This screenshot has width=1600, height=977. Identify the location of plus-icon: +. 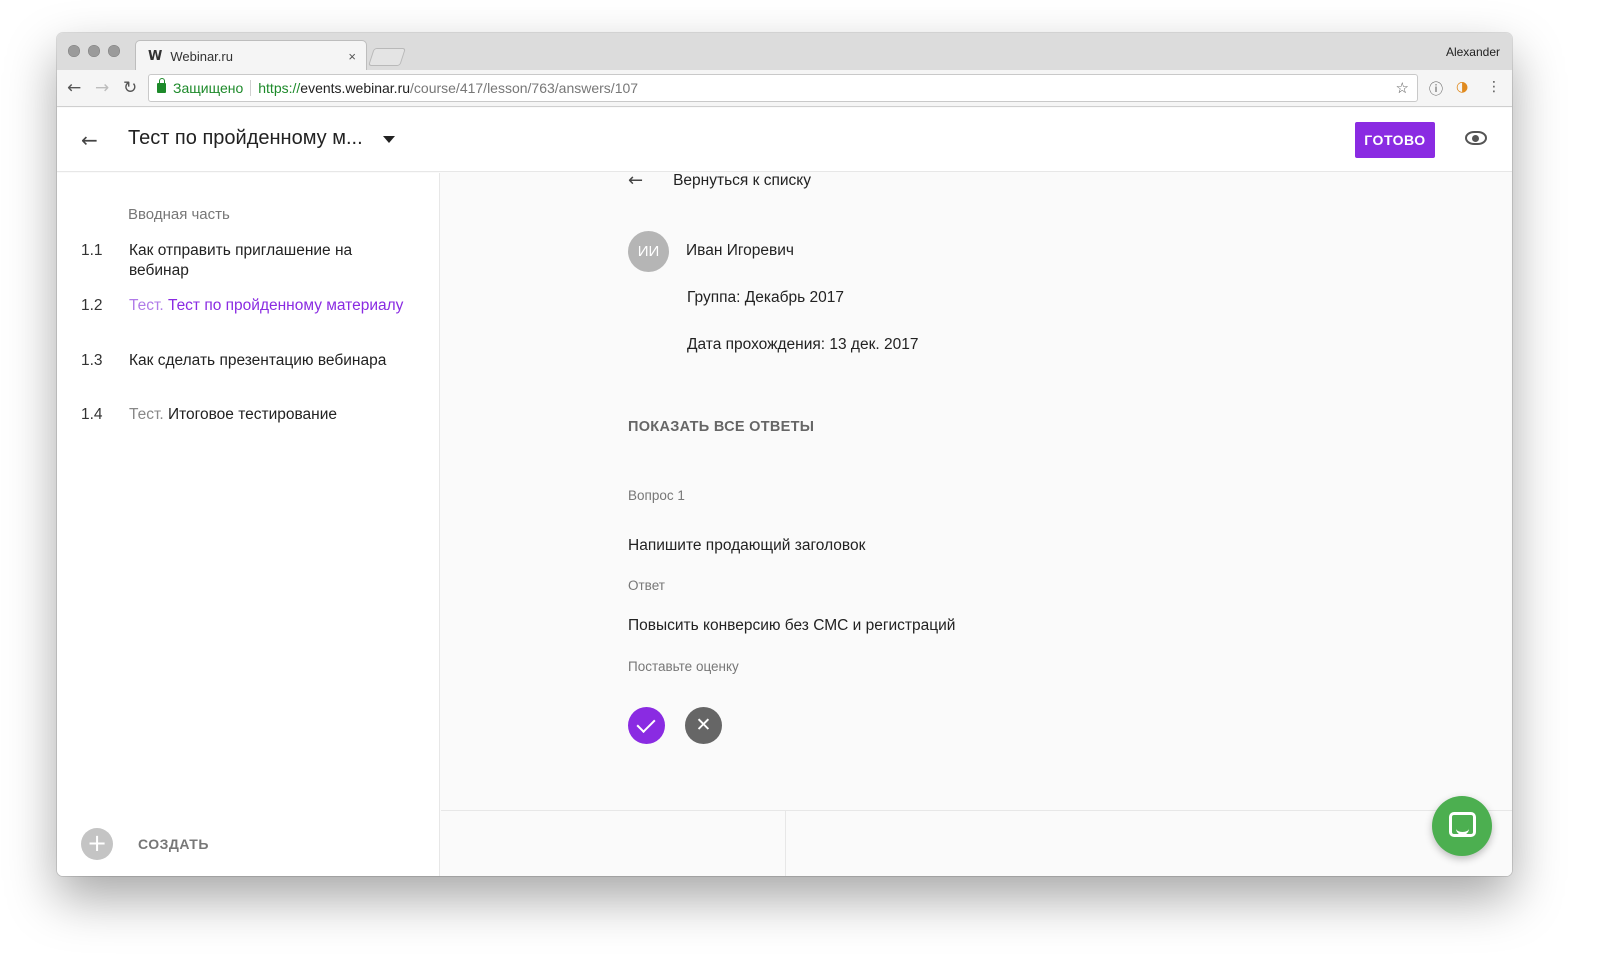
(97, 844).